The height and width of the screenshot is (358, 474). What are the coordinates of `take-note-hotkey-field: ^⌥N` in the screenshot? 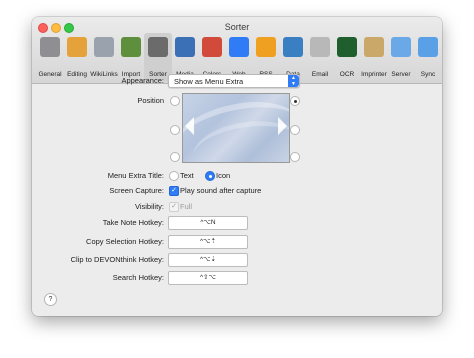 It's located at (208, 223).